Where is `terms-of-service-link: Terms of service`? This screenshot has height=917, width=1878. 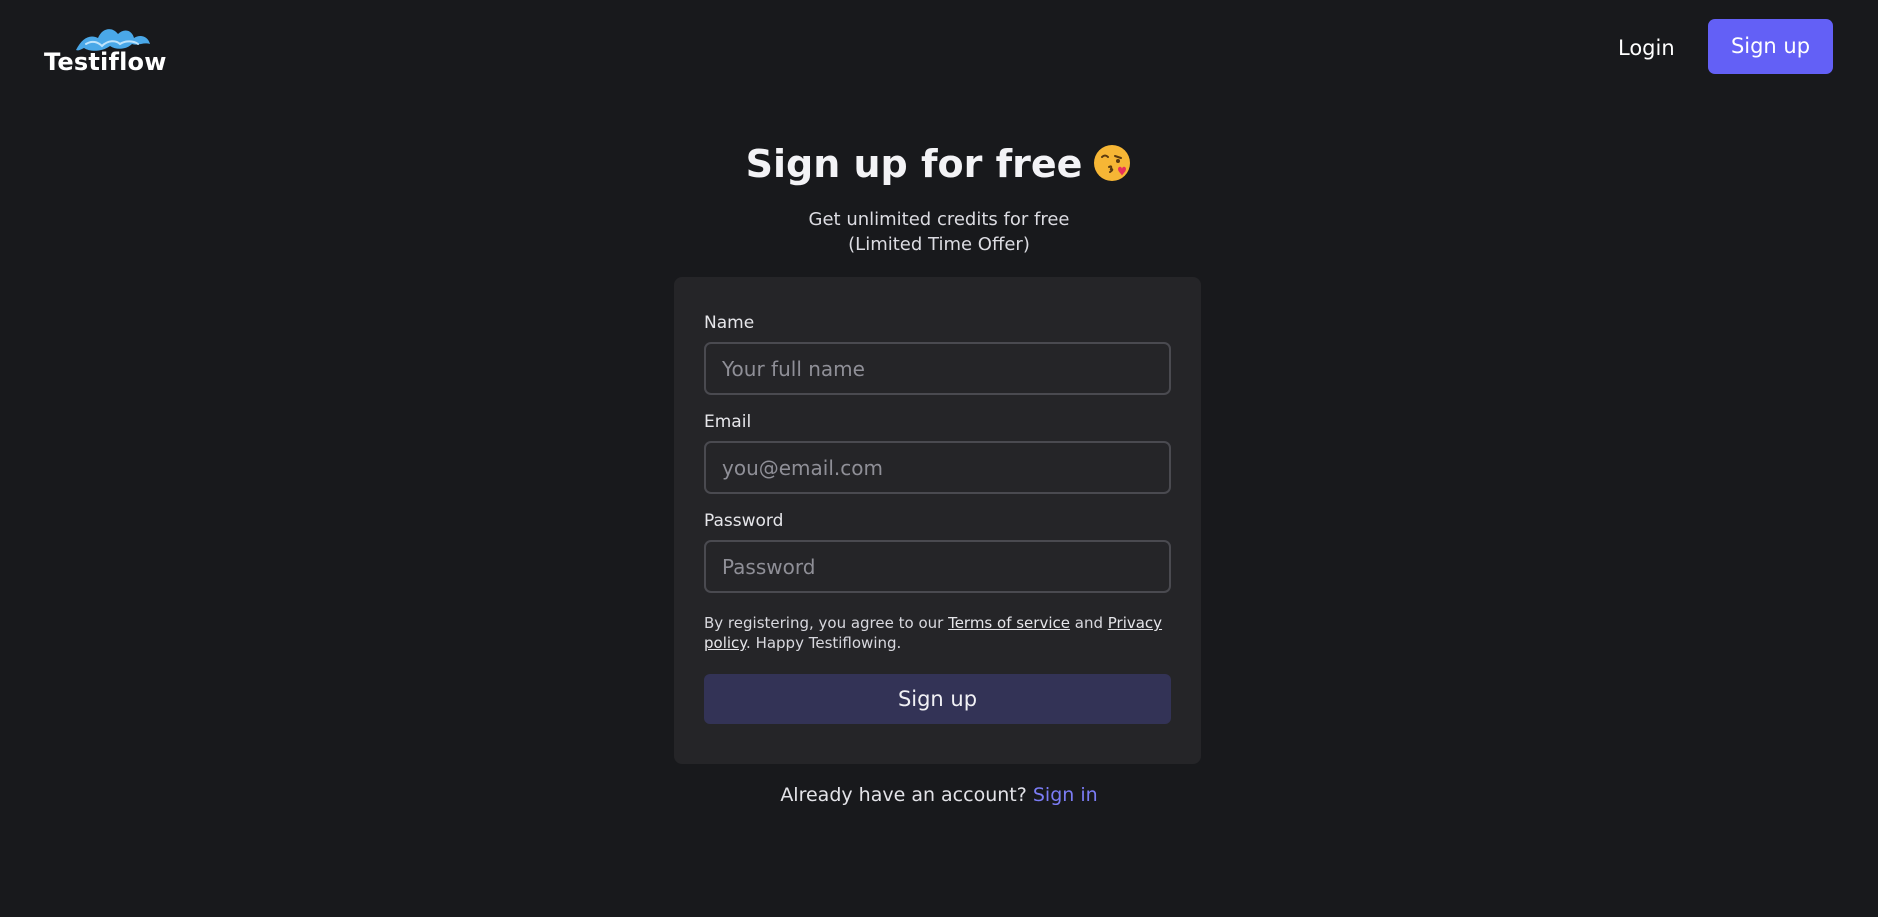 terms-of-service-link: Terms of service is located at coordinates (1009, 623).